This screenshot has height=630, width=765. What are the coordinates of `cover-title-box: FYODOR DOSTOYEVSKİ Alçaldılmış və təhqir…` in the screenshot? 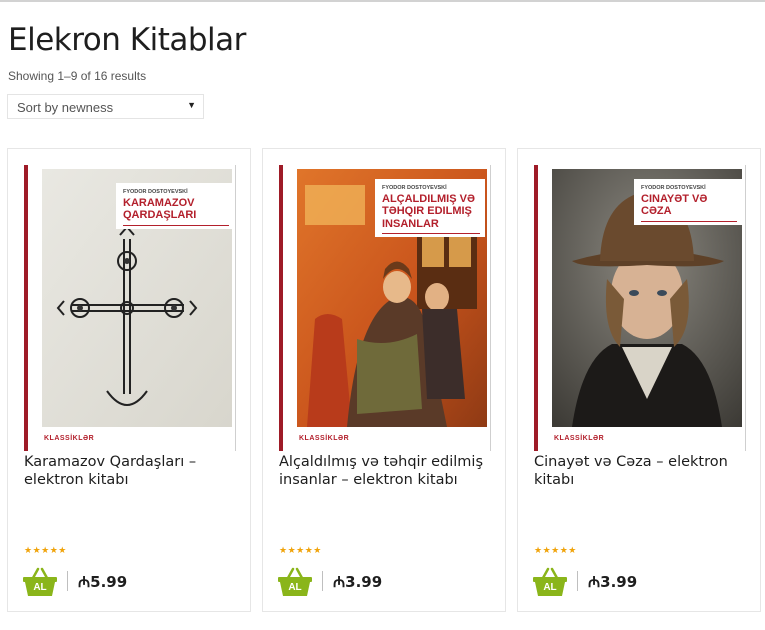 It's located at (430, 208).